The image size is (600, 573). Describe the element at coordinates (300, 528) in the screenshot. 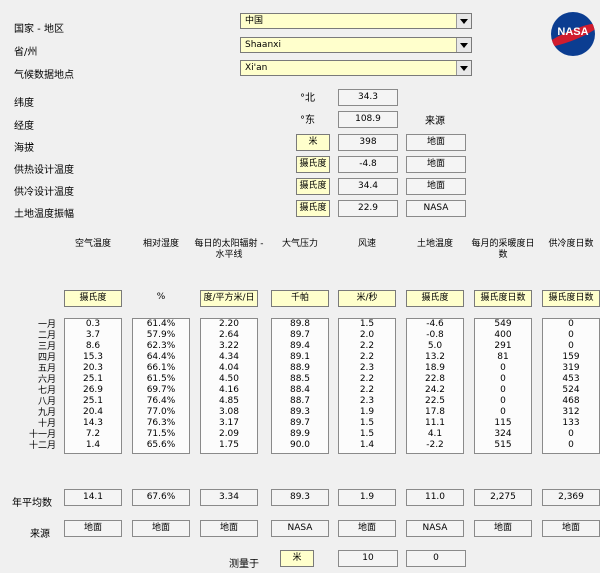

I see `column-source: NASA` at that location.